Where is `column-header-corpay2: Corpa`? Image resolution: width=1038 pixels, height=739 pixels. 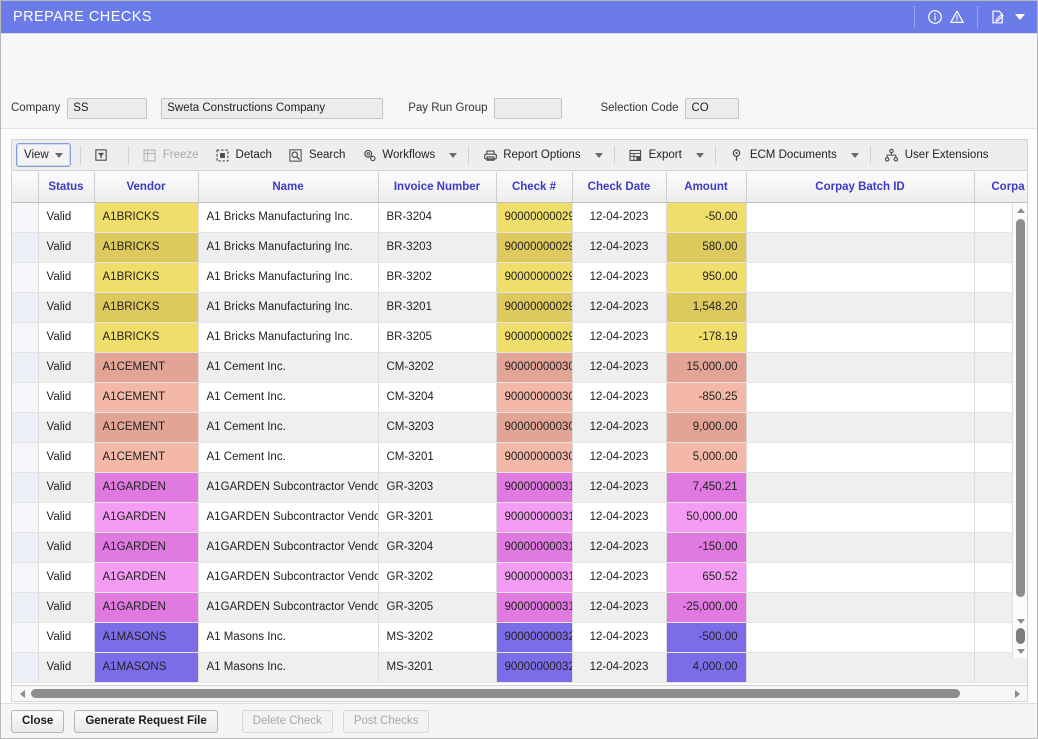 column-header-corpay2: Corpa is located at coordinates (1000, 187).